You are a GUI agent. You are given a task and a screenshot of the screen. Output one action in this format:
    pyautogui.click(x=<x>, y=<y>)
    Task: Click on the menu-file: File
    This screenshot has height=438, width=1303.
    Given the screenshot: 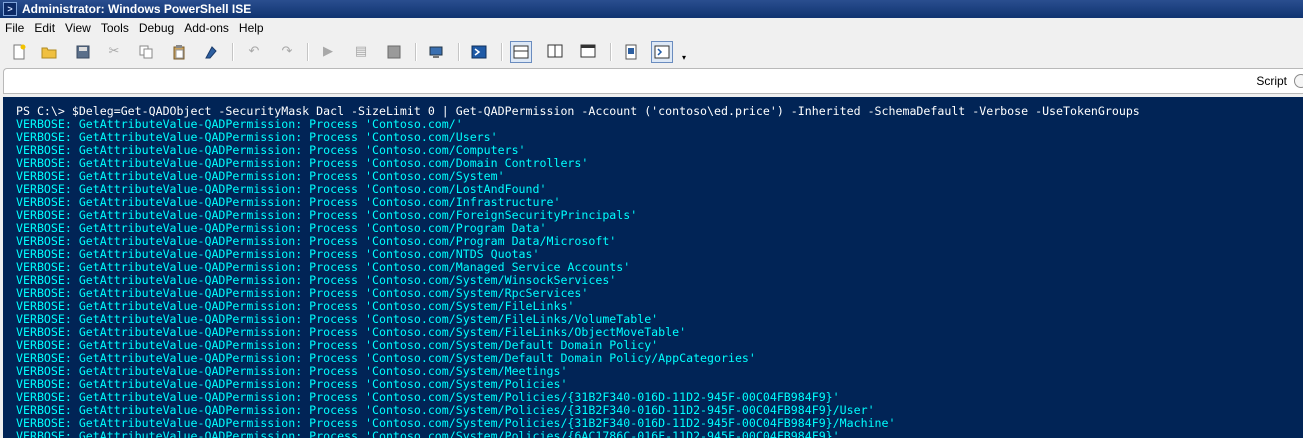 What is the action you would take?
    pyautogui.click(x=14, y=28)
    